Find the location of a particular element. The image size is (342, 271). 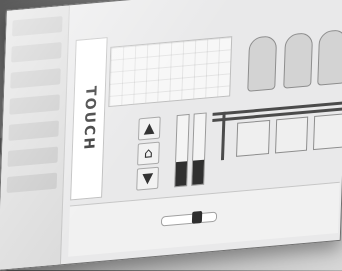

control-panel: ▲ ⌂ ▼ is located at coordinates (172, 150).